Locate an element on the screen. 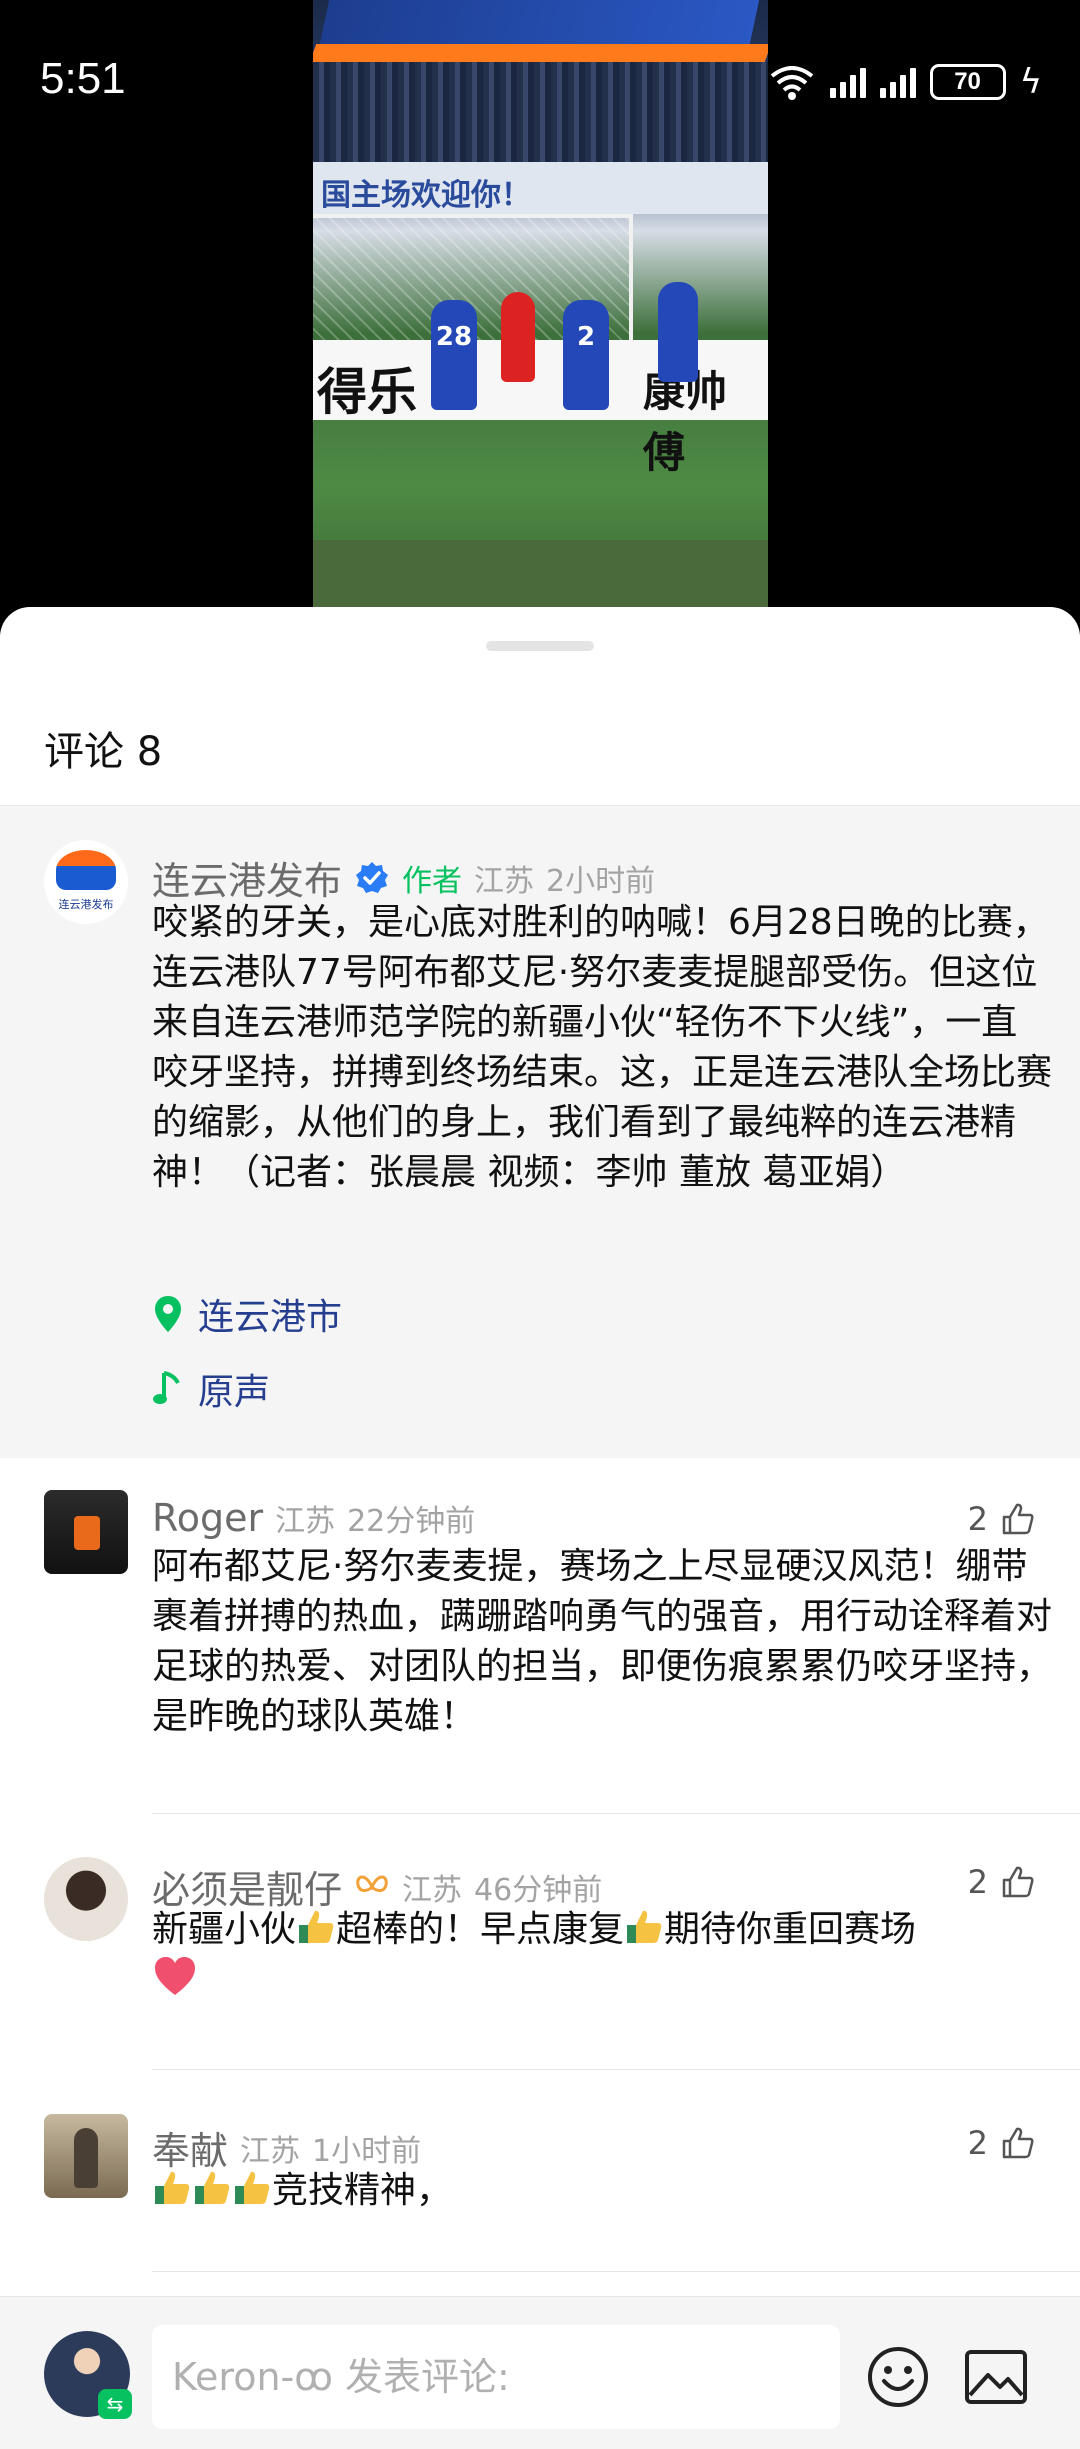  commenter-username: Roger is located at coordinates (207, 1518).